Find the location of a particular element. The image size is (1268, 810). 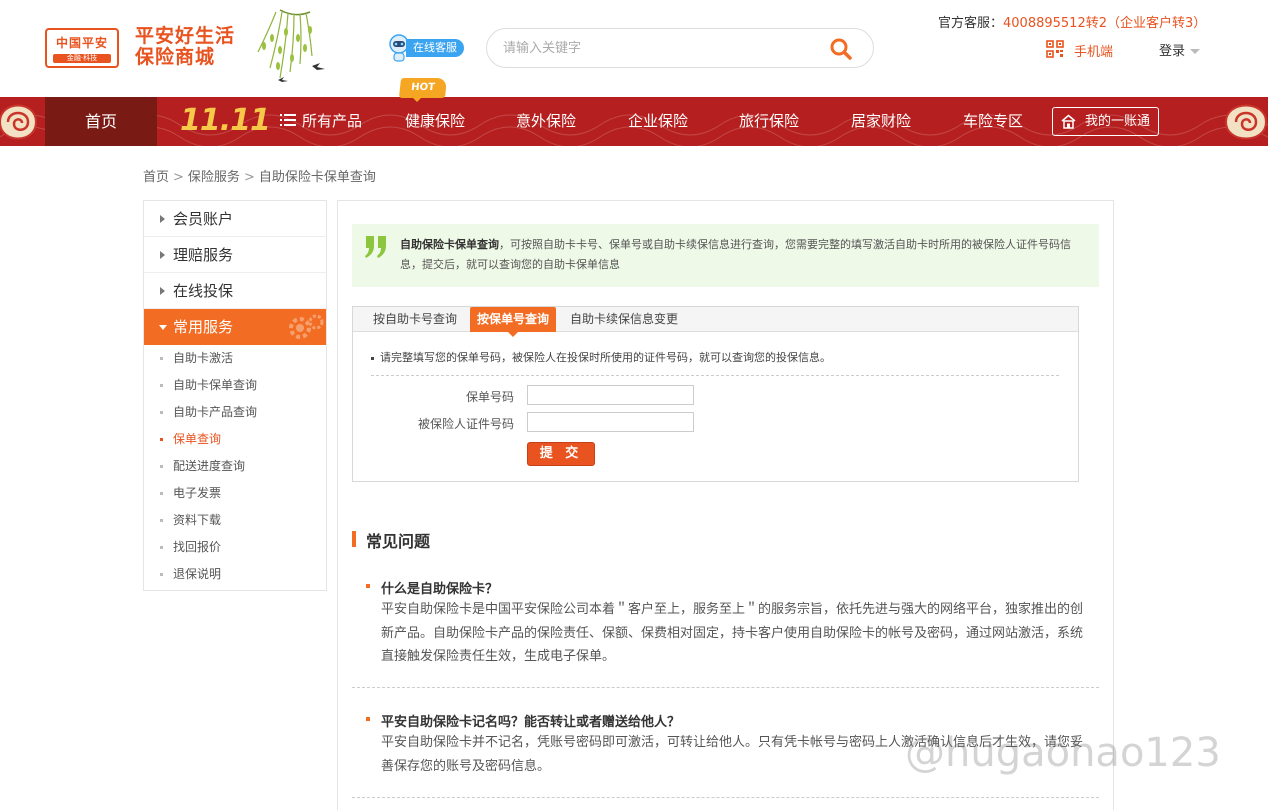

sidebar-item-common-services: 常用服务 is located at coordinates (235, 327).